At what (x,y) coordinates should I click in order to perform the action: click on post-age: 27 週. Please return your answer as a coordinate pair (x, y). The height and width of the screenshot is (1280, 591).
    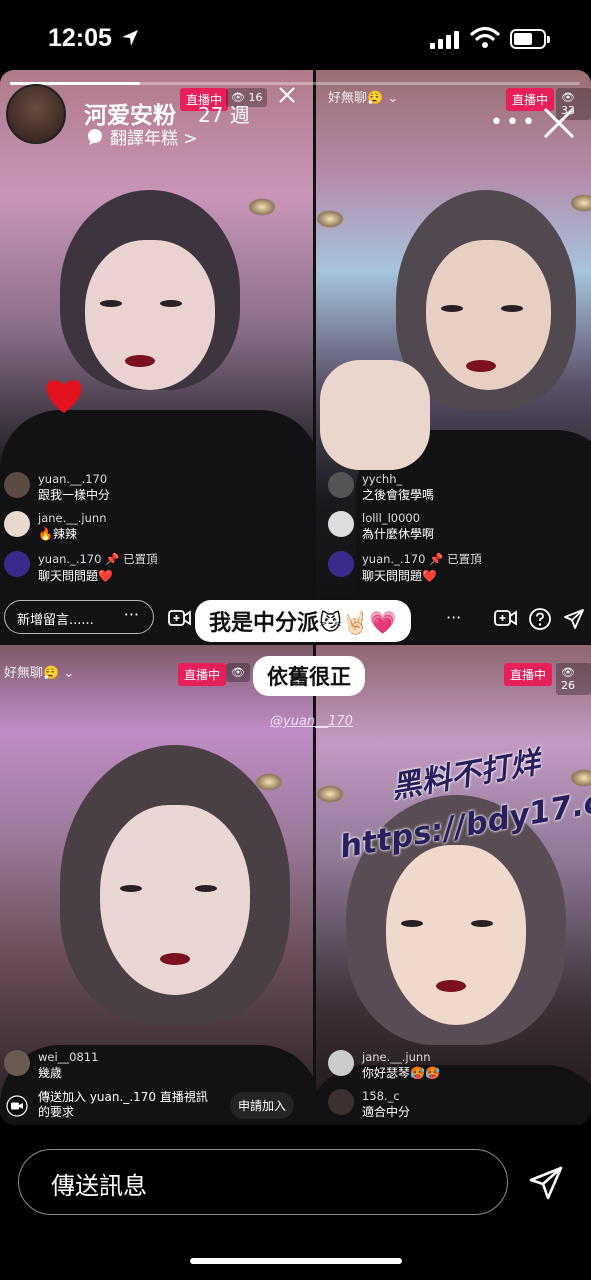
    Looking at the image, I should click on (224, 115).